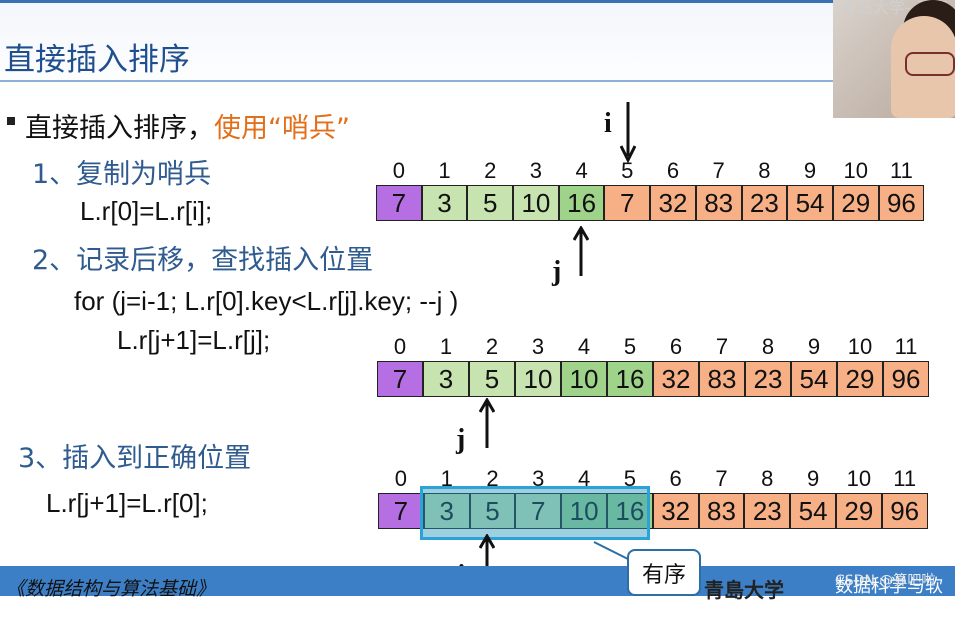 The image size is (955, 624). What do you see at coordinates (122, 174) in the screenshot?
I see `step-1-title: 1、复制为哨兵` at bounding box center [122, 174].